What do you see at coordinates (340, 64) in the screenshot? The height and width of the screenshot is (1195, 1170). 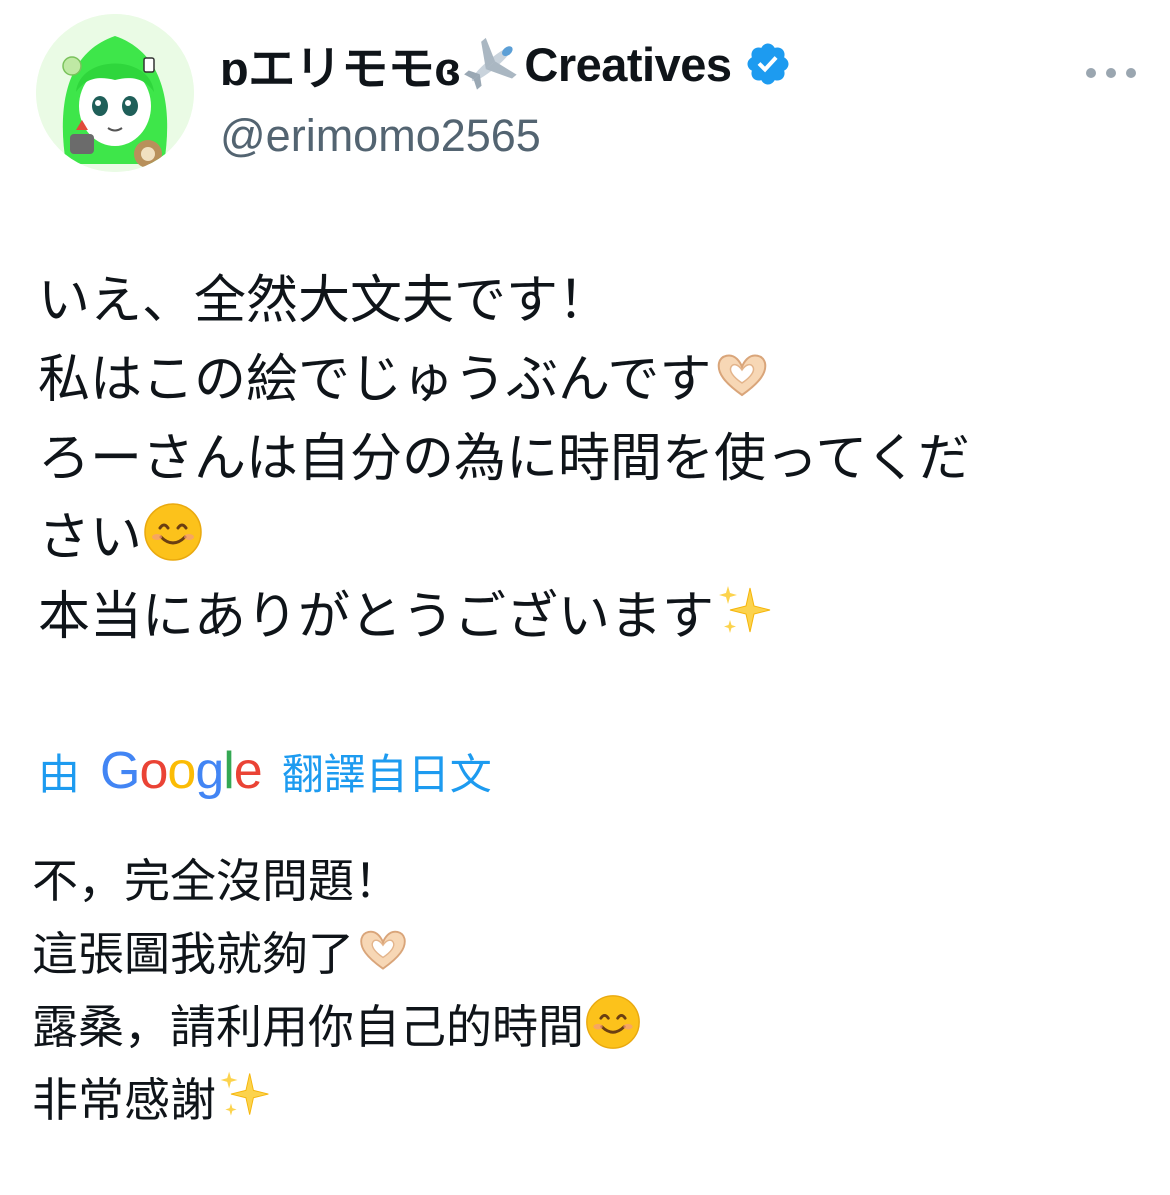 I see `display-name-prefix: ɒエリモモɞ` at bounding box center [340, 64].